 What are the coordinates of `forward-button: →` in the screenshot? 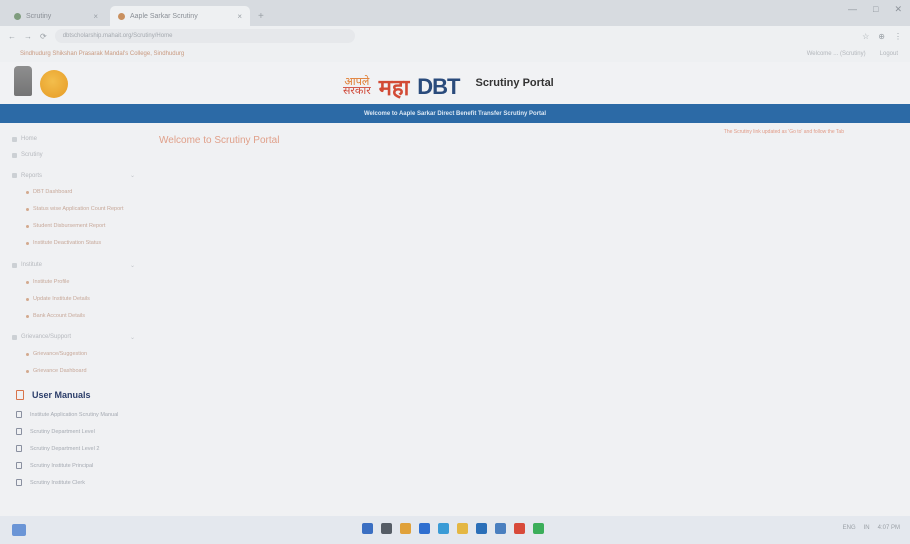 It's located at (28, 36).